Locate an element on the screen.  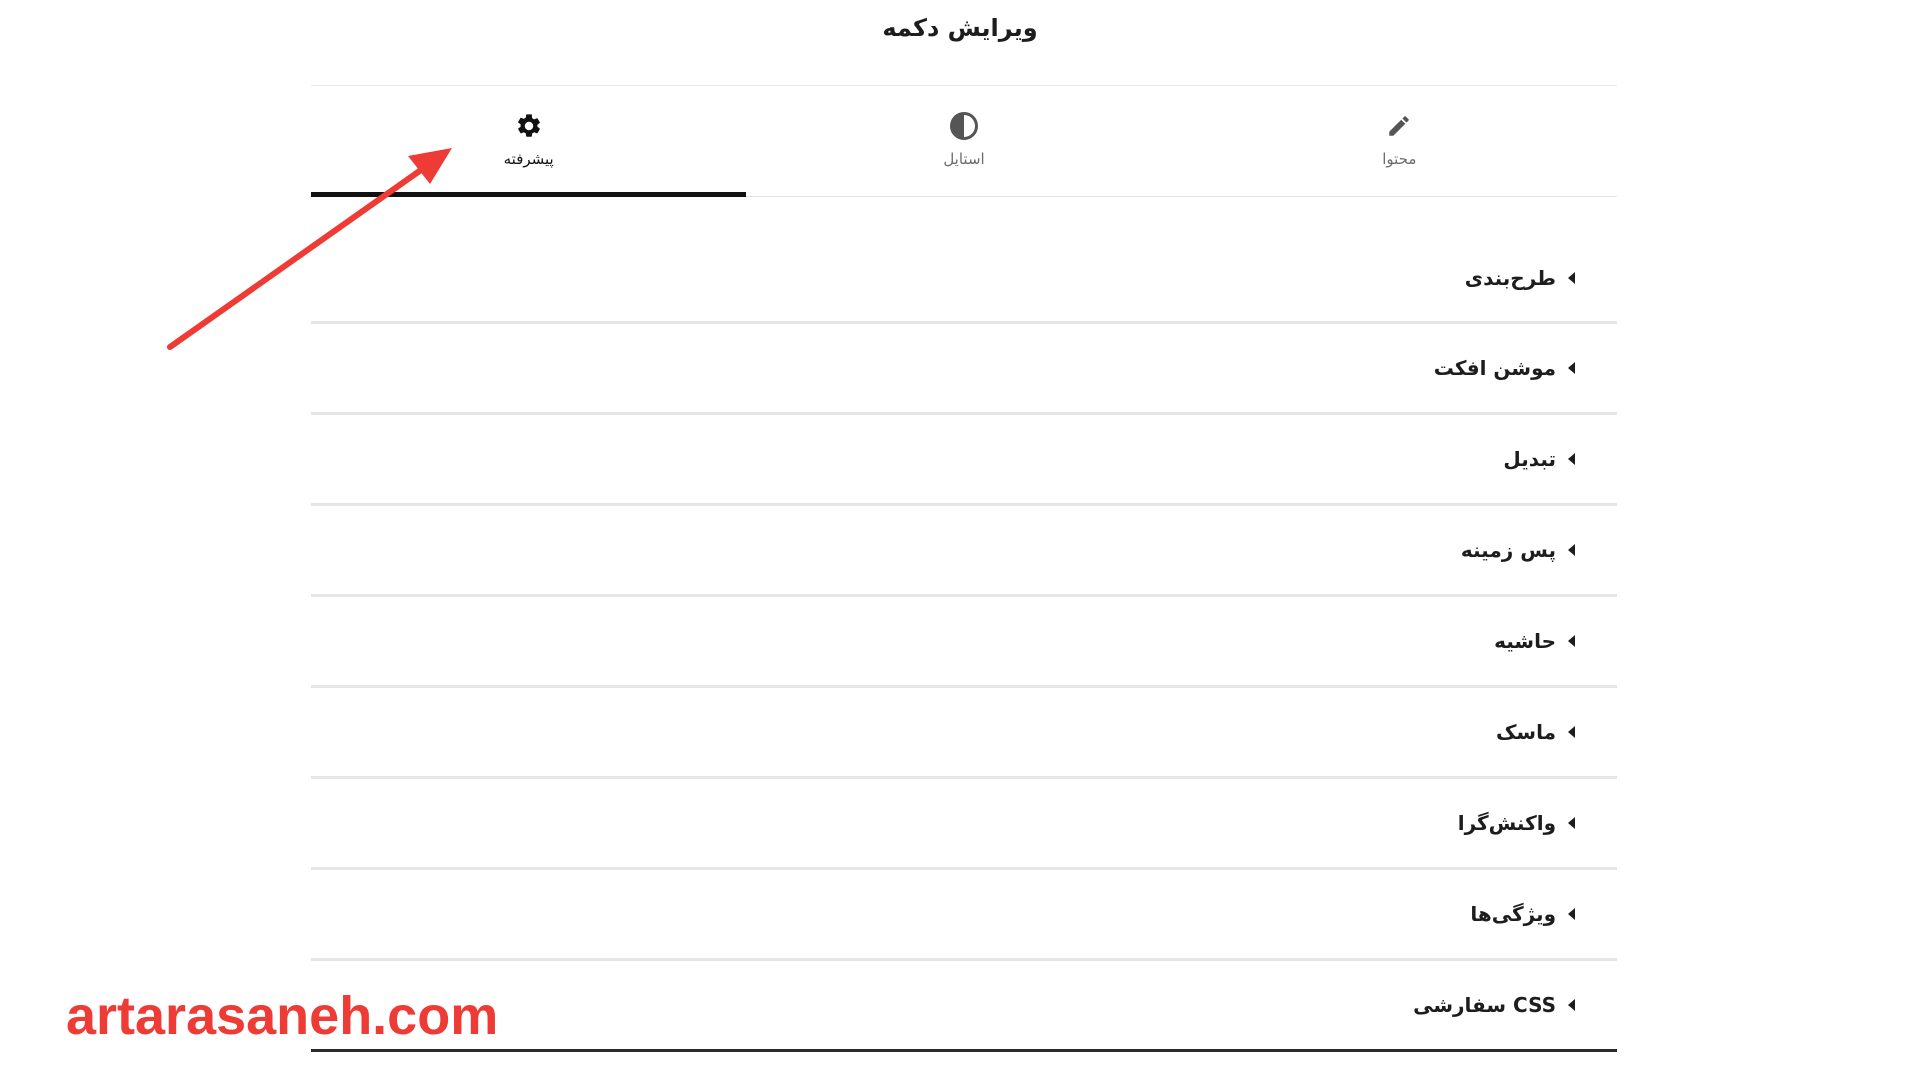
section-label: موشن افکت is located at coordinates (1494, 368).